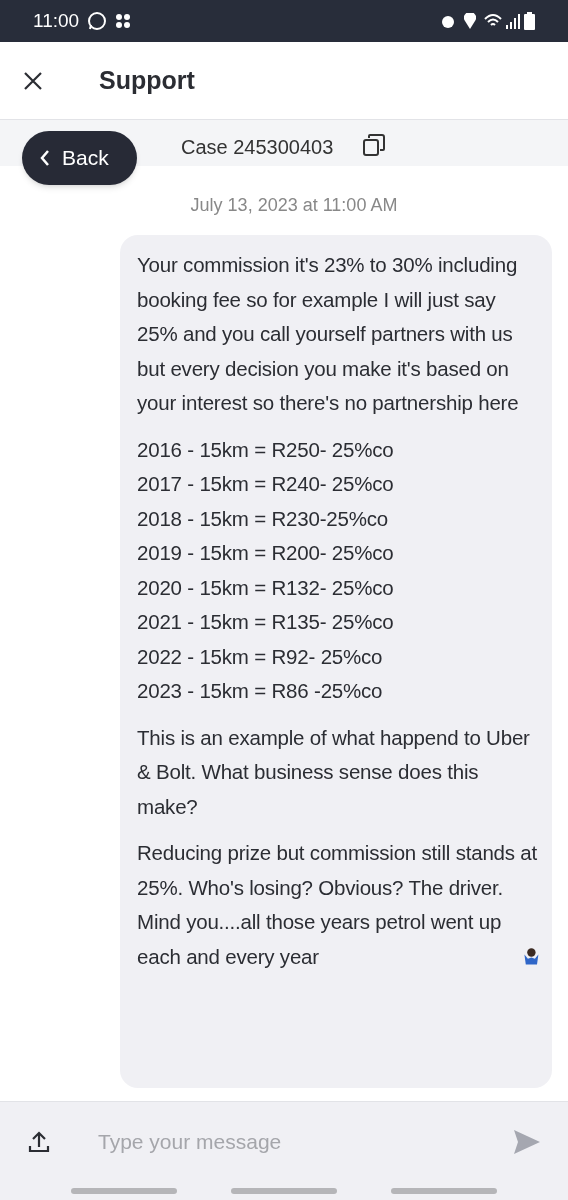 The height and width of the screenshot is (1200, 568). I want to click on upload-icon, so click(39, 1142).